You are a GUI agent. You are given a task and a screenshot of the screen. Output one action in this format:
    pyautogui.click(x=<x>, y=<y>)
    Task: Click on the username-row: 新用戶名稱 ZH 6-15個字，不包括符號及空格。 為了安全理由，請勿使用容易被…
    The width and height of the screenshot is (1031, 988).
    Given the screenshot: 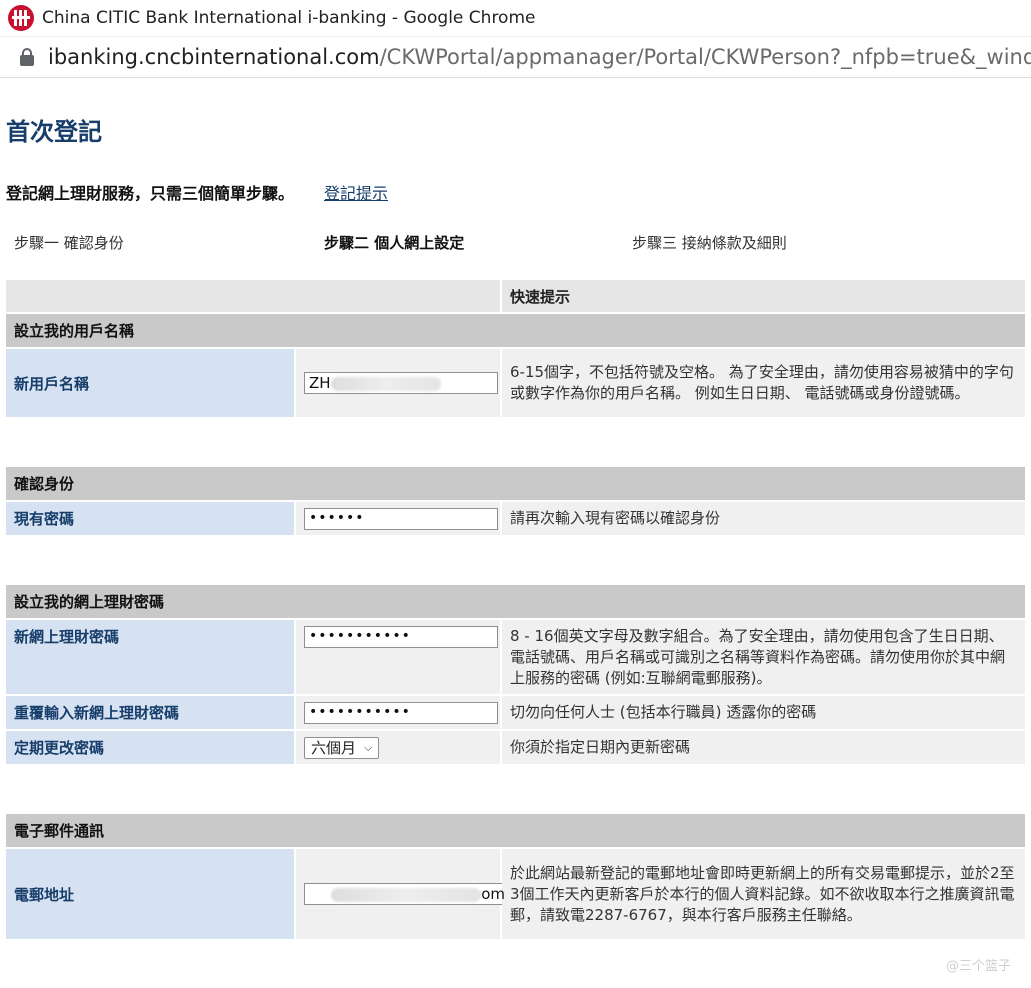 What is the action you would take?
    pyautogui.click(x=515, y=383)
    